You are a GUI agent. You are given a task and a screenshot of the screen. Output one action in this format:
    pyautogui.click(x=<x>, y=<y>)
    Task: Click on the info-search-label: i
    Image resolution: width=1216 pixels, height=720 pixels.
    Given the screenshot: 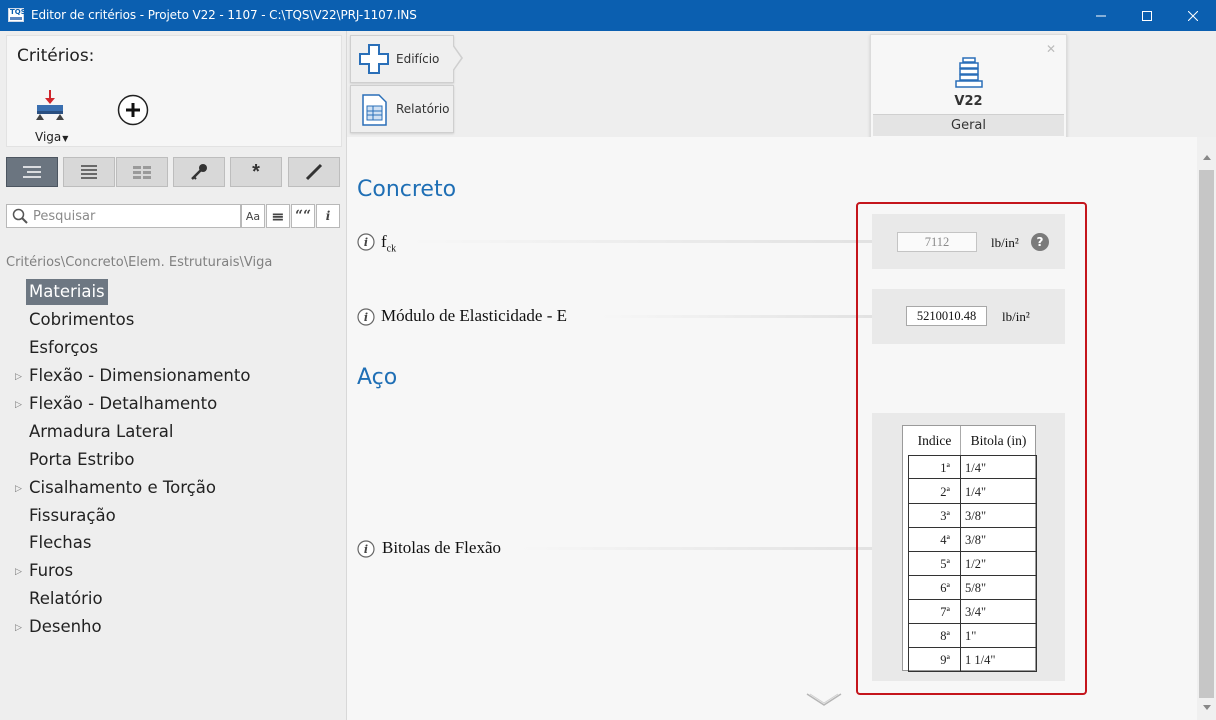 What is the action you would take?
    pyautogui.click(x=328, y=216)
    